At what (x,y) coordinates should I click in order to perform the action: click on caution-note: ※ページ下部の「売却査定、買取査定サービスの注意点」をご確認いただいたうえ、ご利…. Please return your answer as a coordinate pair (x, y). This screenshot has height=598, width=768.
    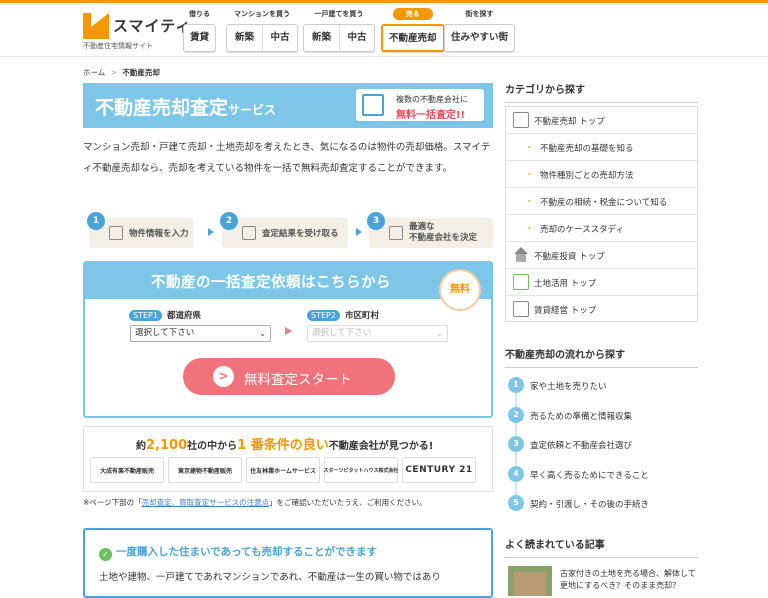
    Looking at the image, I should click on (255, 502).